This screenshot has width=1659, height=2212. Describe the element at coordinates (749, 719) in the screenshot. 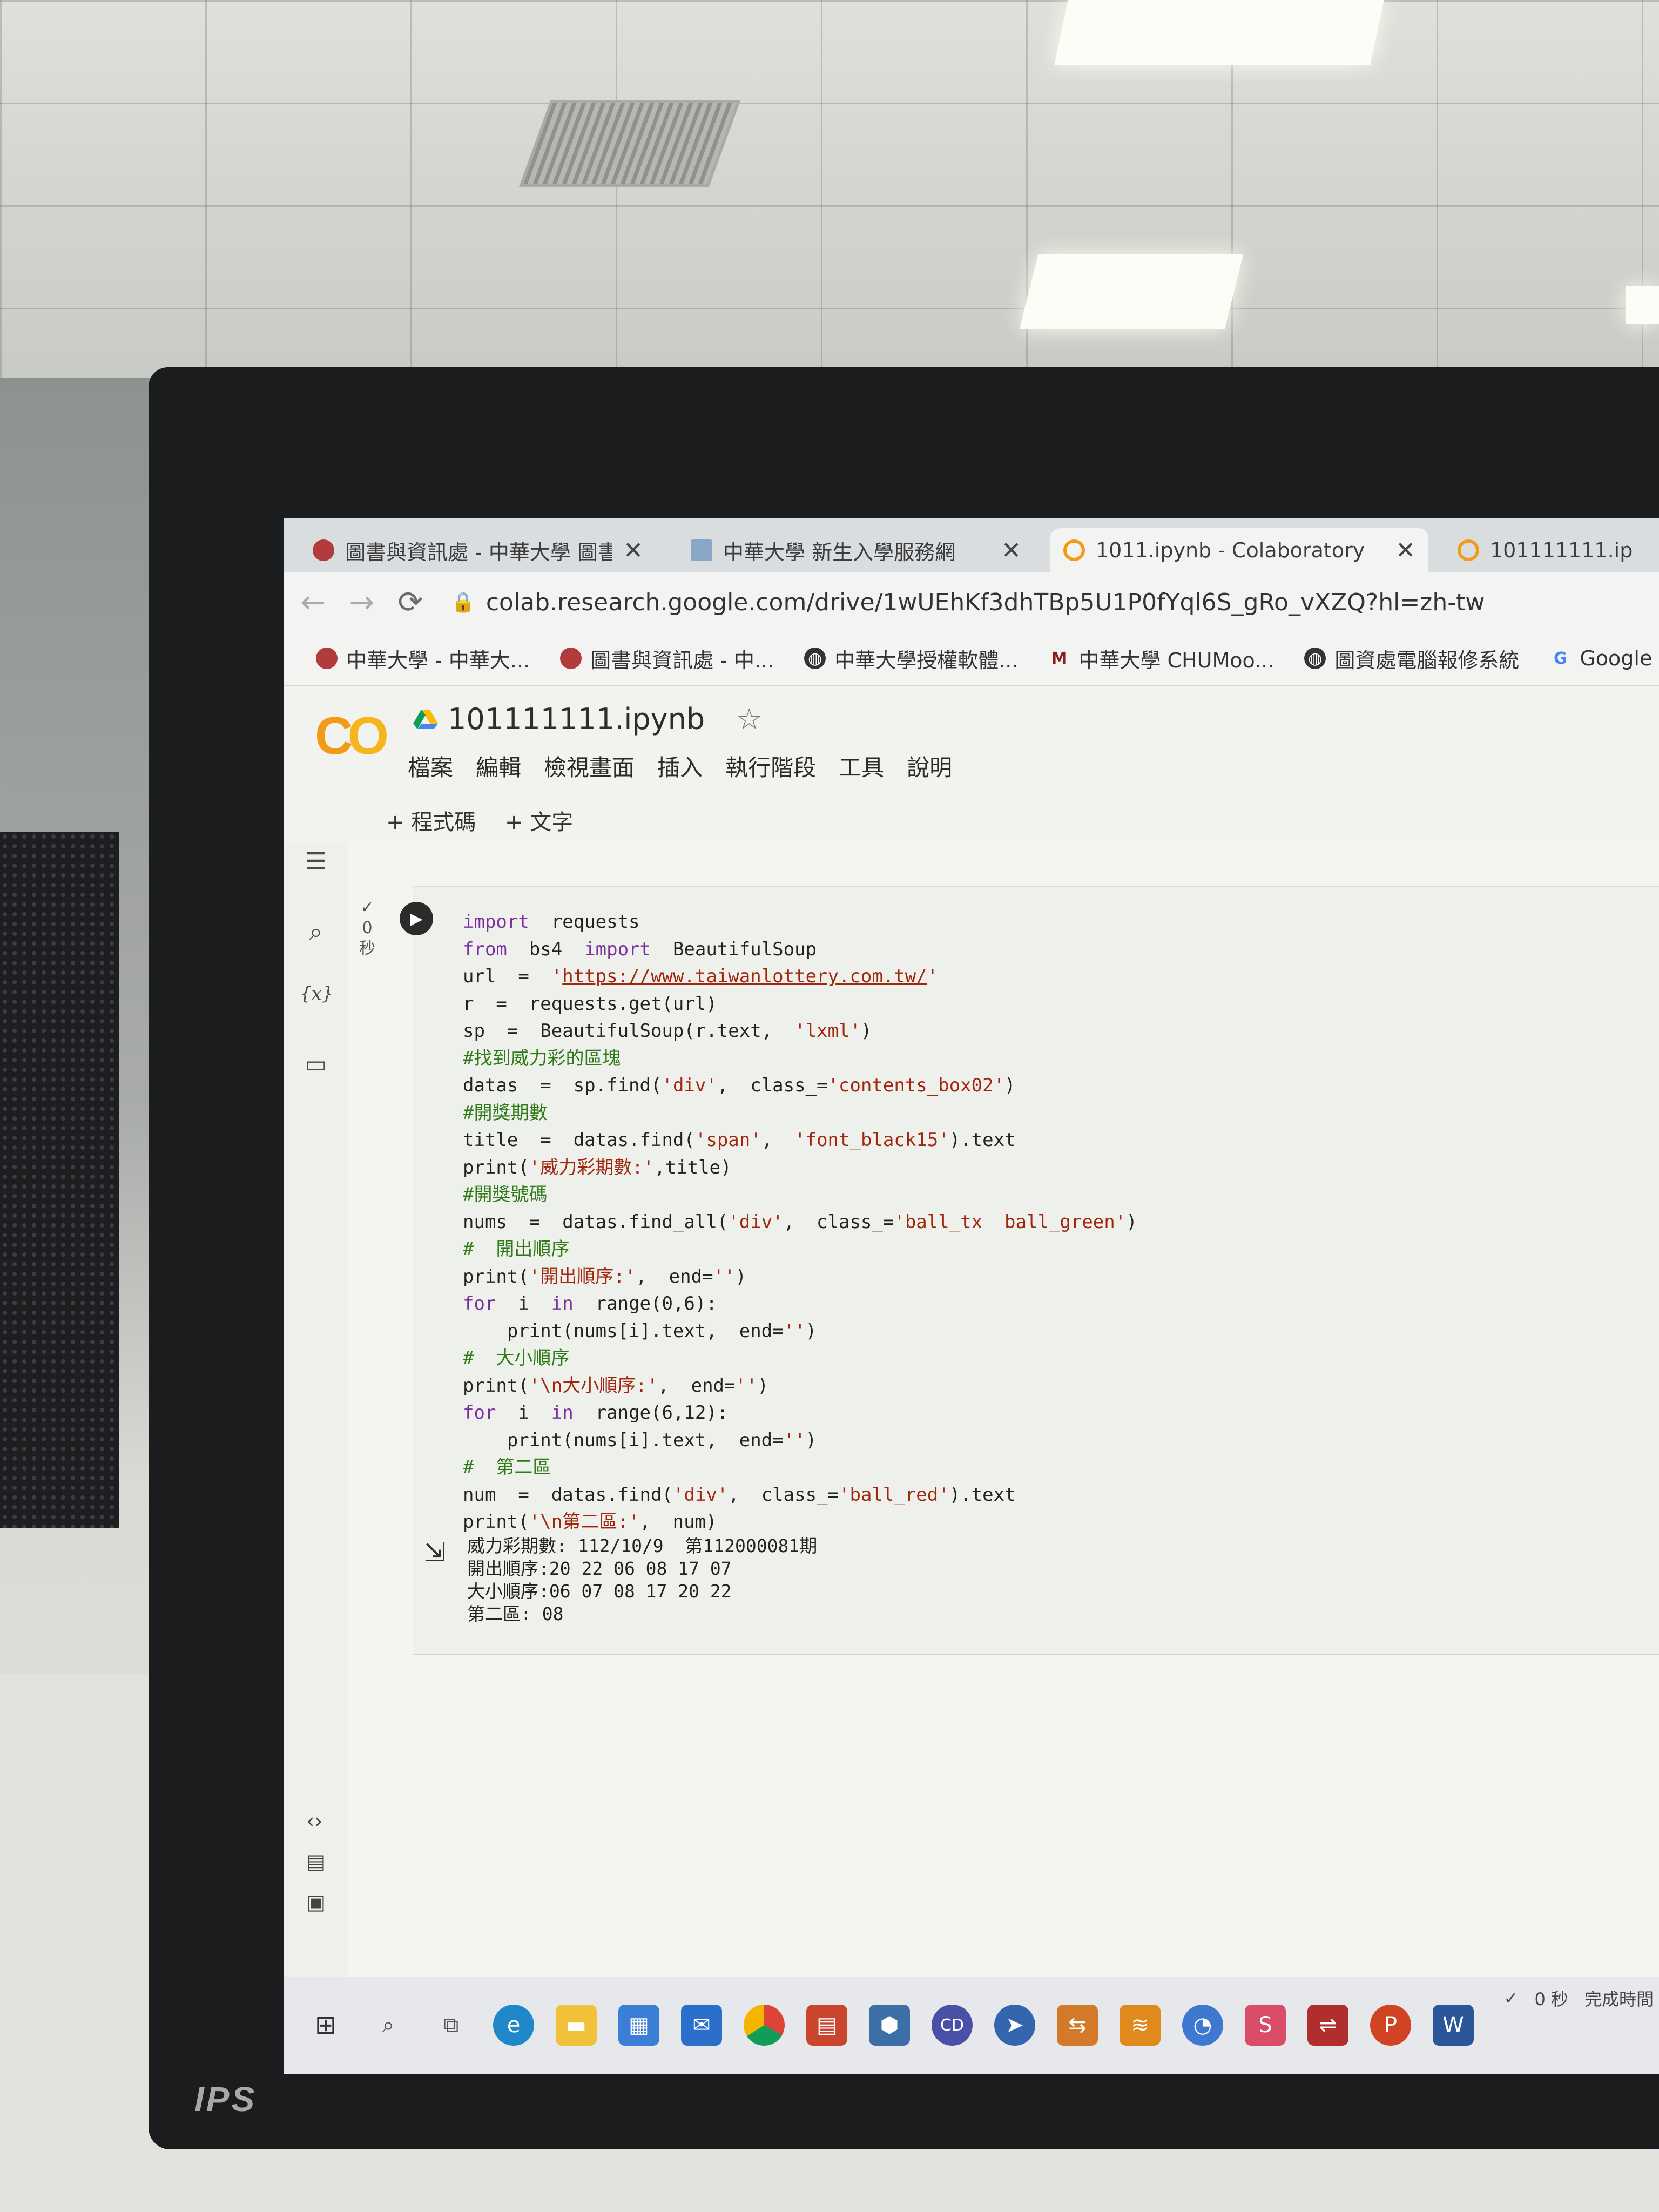

I see `star-icon: ☆` at that location.